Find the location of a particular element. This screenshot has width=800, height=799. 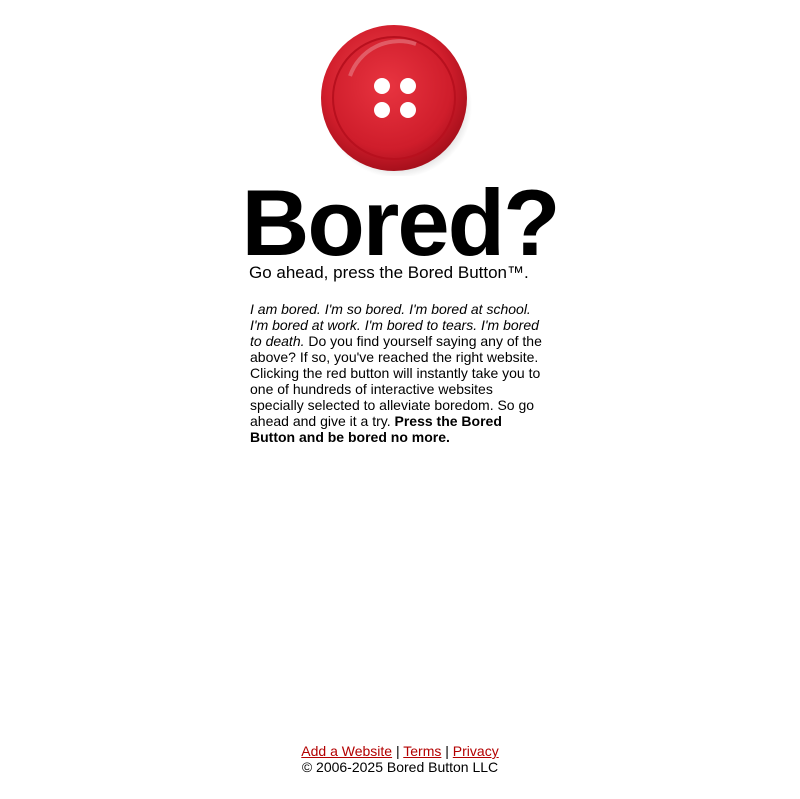

privacy-link: Privacy is located at coordinates (476, 751).